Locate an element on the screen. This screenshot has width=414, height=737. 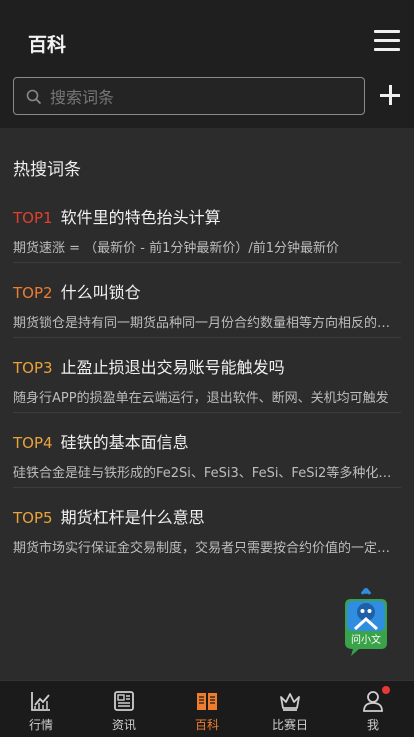
tab-label: 比赛日 is located at coordinates (289, 725).